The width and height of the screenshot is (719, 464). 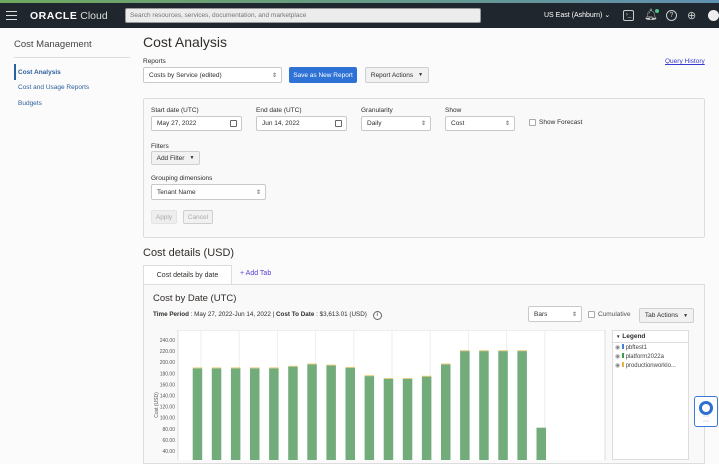 What do you see at coordinates (651, 14) in the screenshot?
I see `notification-bell-icon: 🔔︎` at bounding box center [651, 14].